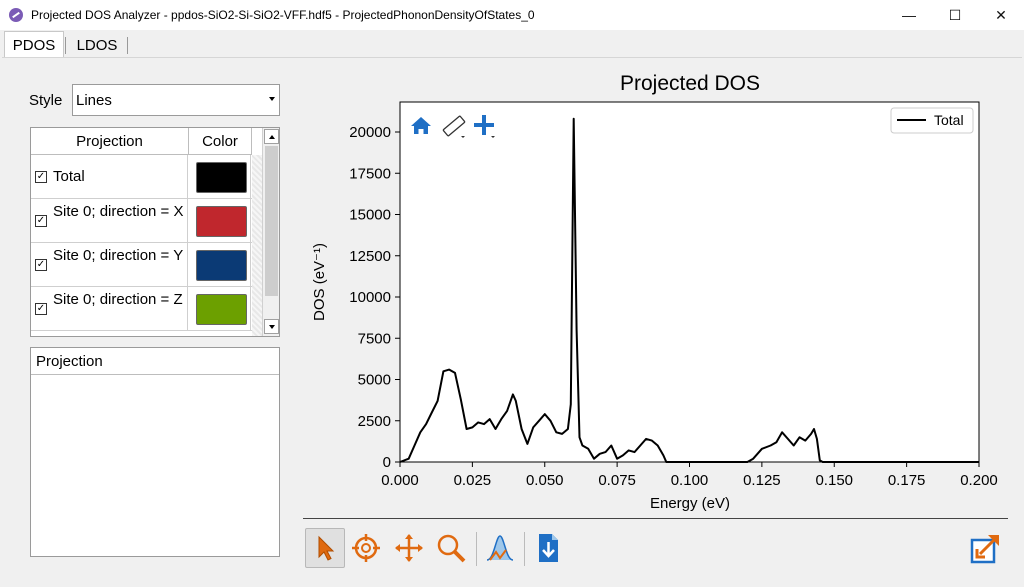  I want to click on y-tick-label: 17500, so click(370, 173).